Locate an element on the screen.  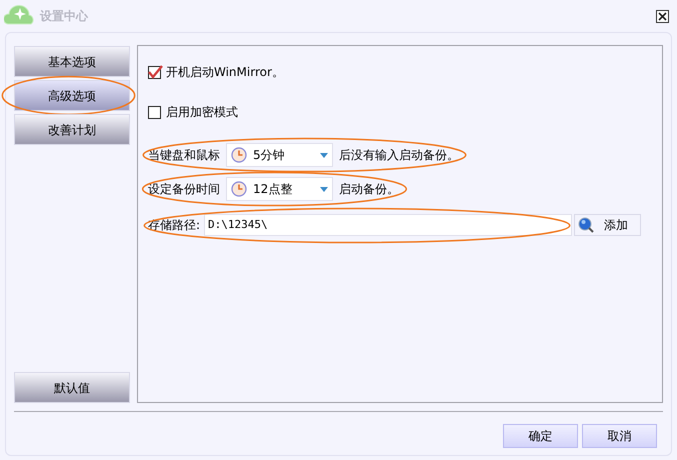
close-button is located at coordinates (662, 16).